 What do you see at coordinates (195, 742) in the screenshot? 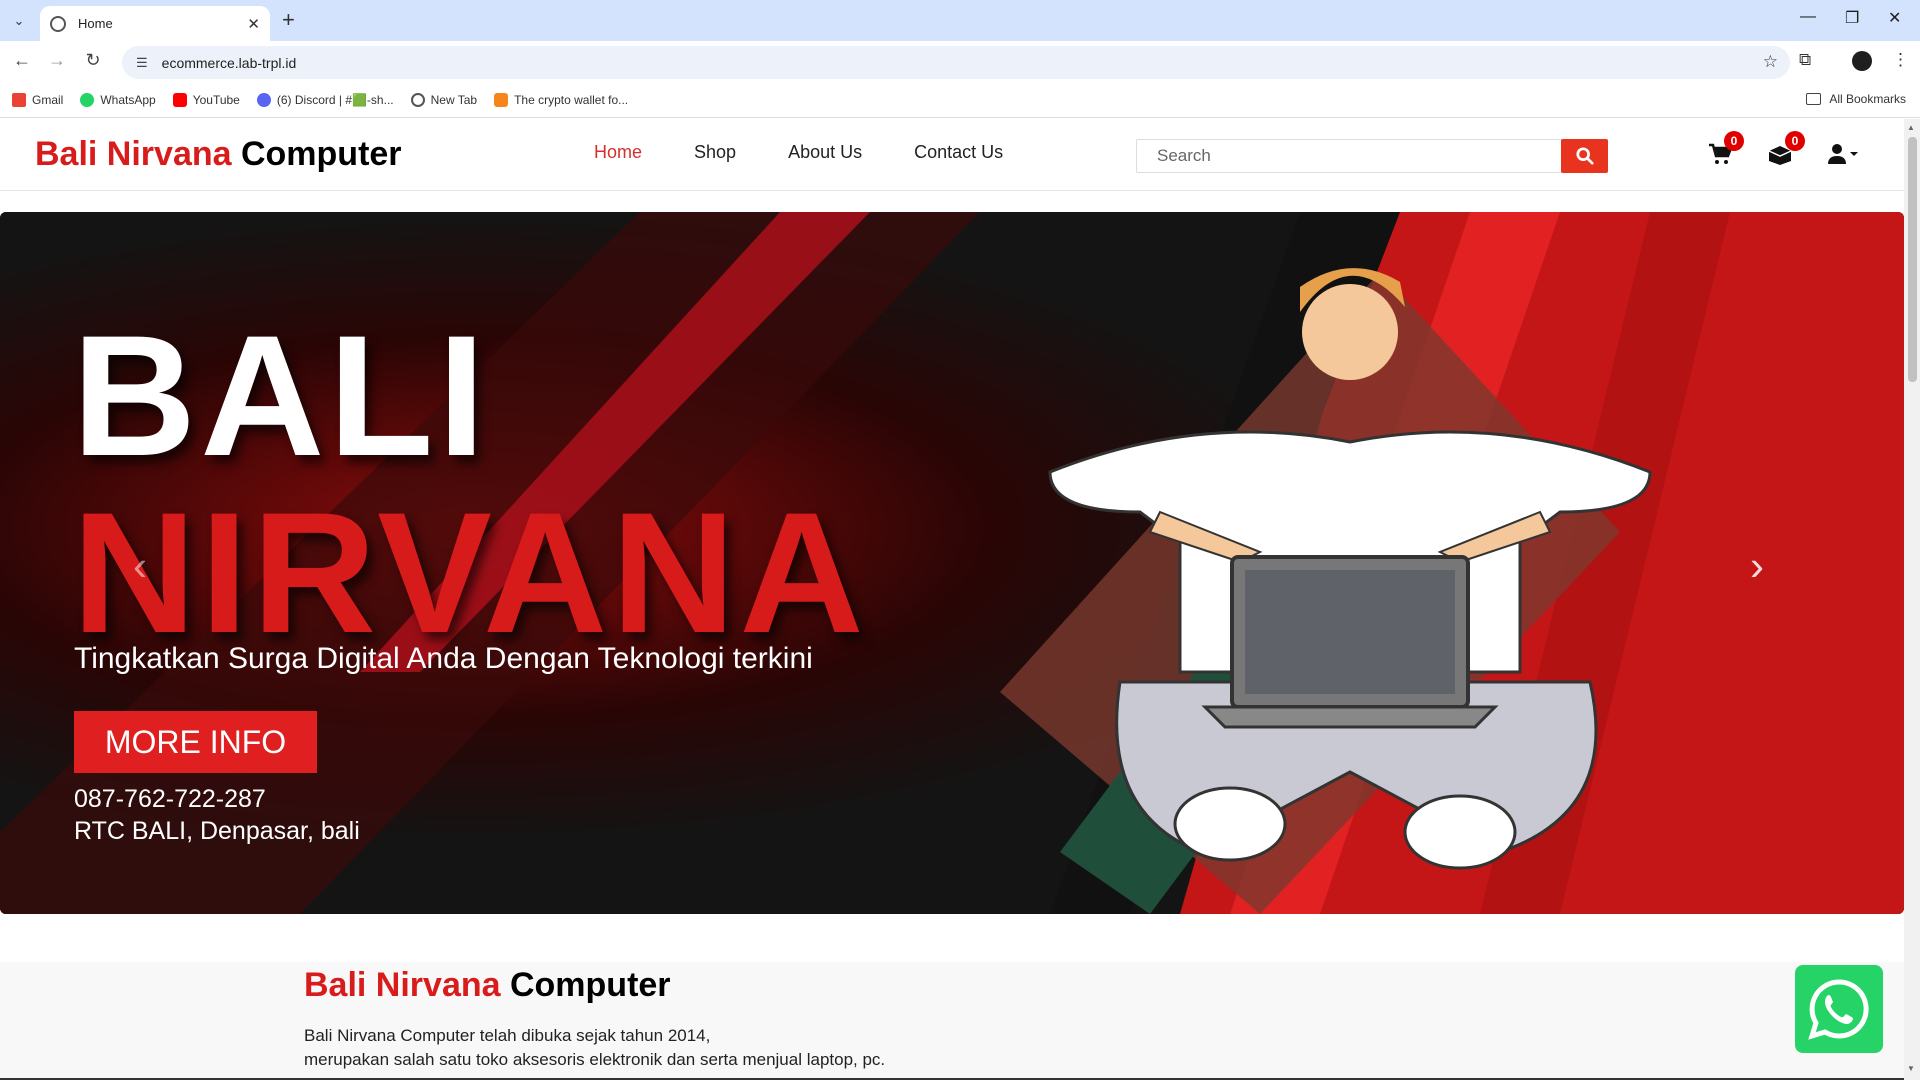
I see `more-info-button: MORE INFO` at bounding box center [195, 742].